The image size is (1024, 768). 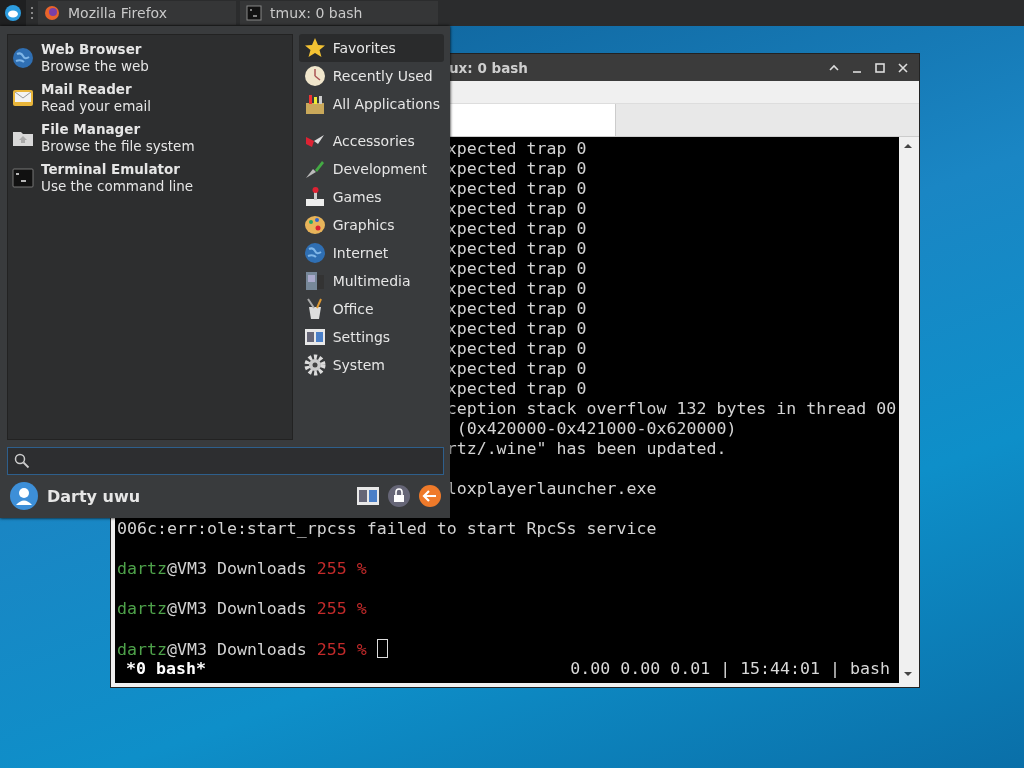 I want to click on lock-icon, so click(x=399, y=496).